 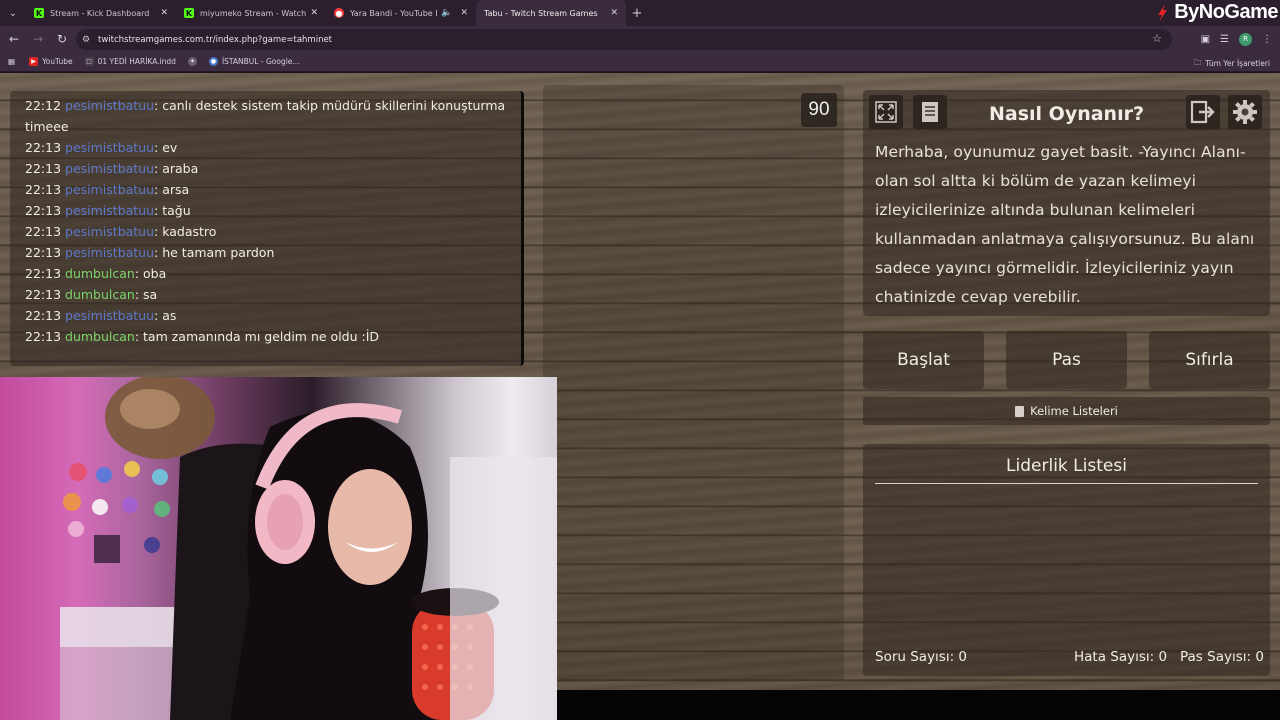 I want to click on bookmark-star-icon: ☆, so click(x=1157, y=38).